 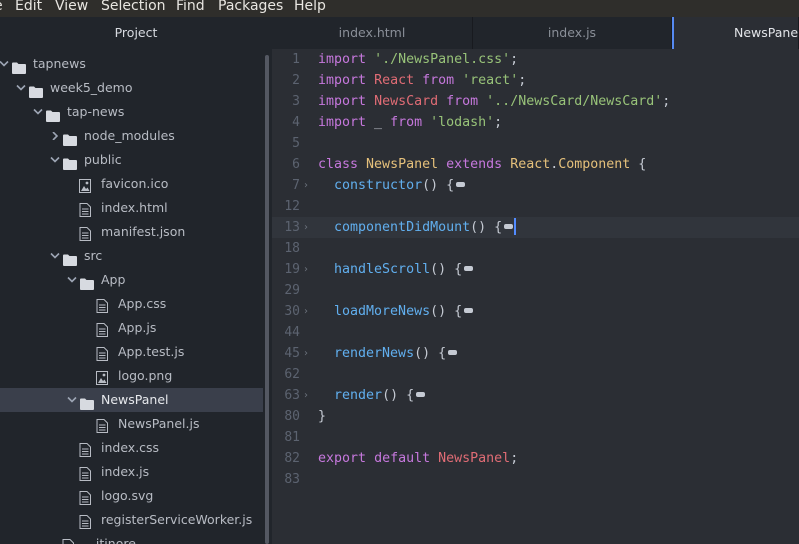 What do you see at coordinates (292, 311) in the screenshot?
I see `line-number: 30` at bounding box center [292, 311].